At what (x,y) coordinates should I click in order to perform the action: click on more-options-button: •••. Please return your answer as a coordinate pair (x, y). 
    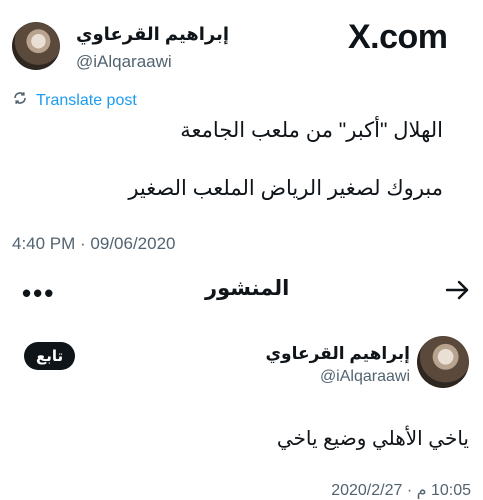
    Looking at the image, I should click on (38, 293).